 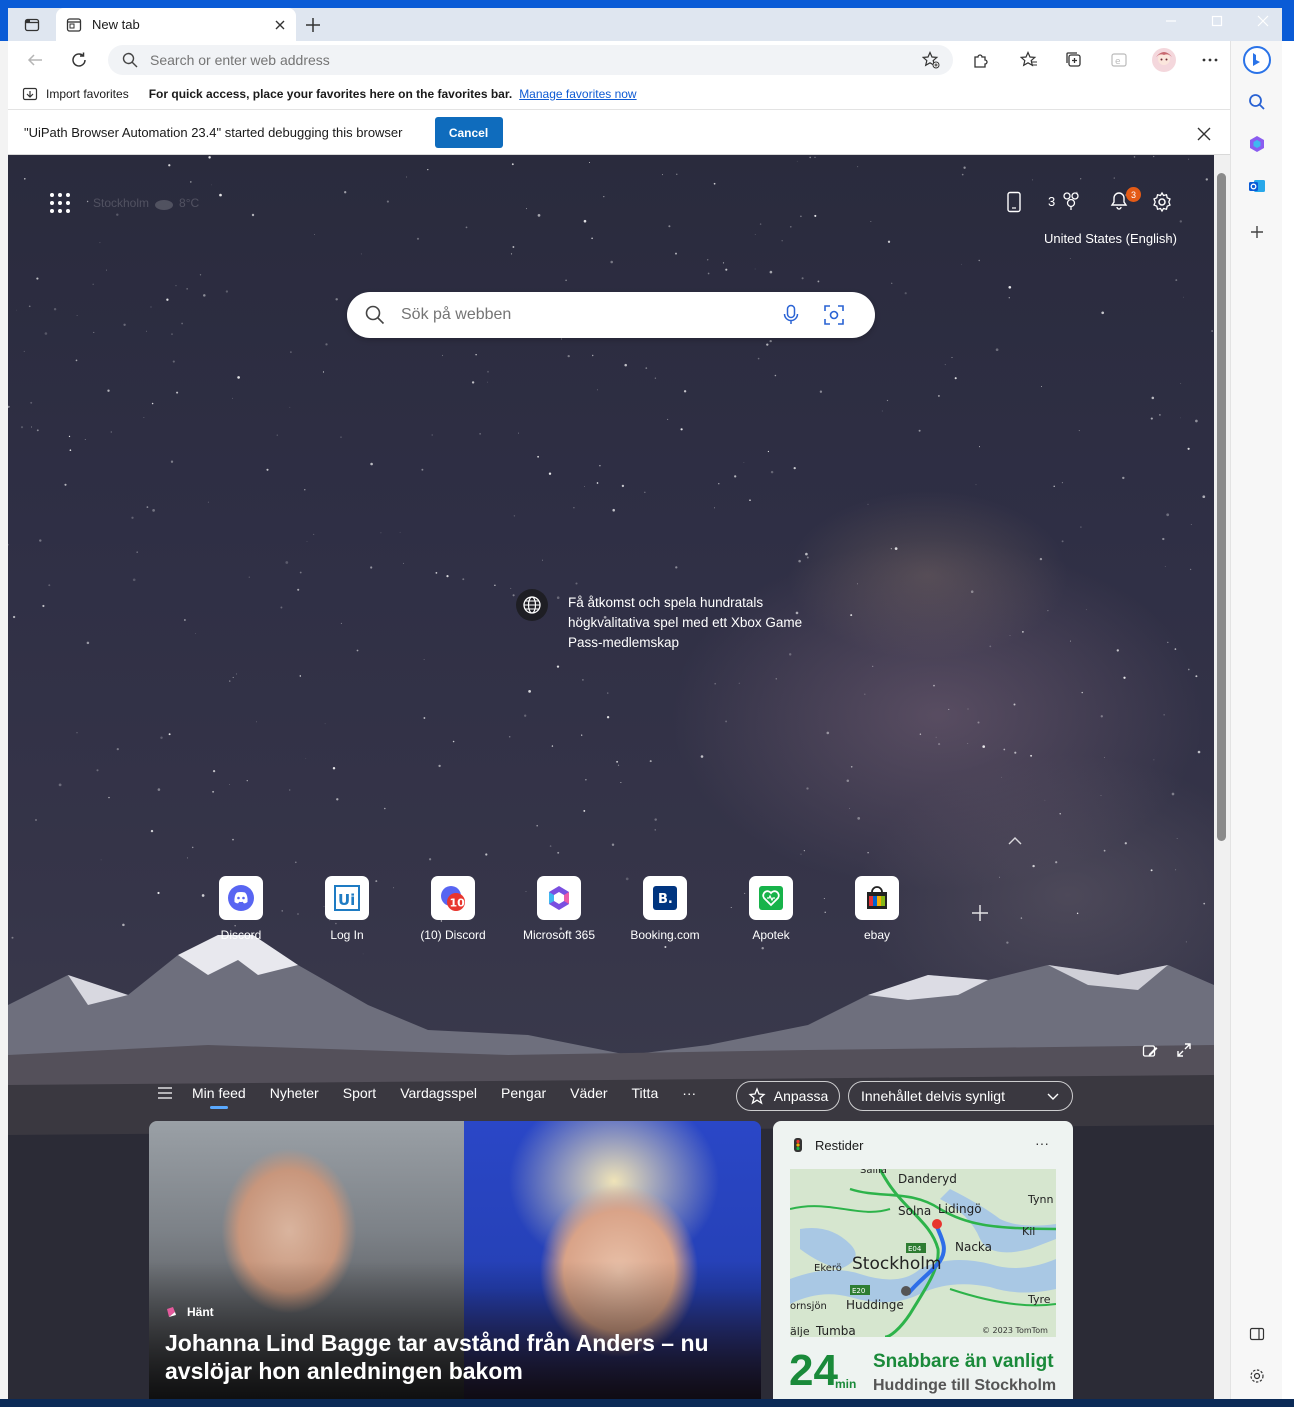 What do you see at coordinates (35, 60) in the screenshot?
I see `back-button` at bounding box center [35, 60].